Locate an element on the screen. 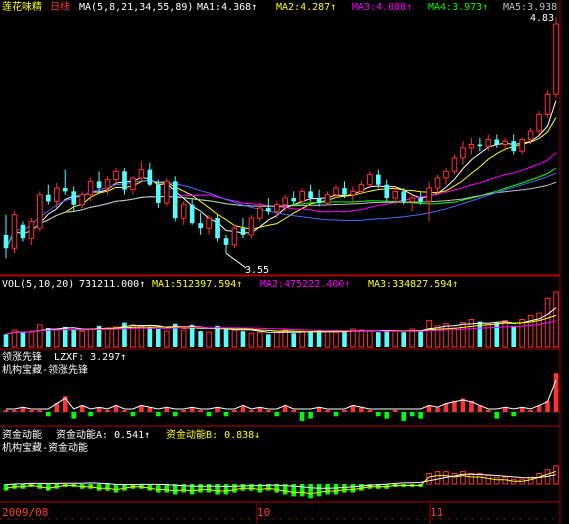 The image size is (569, 524). vol-ma1-label: MA1:512397.594↑ is located at coordinates (197, 284).